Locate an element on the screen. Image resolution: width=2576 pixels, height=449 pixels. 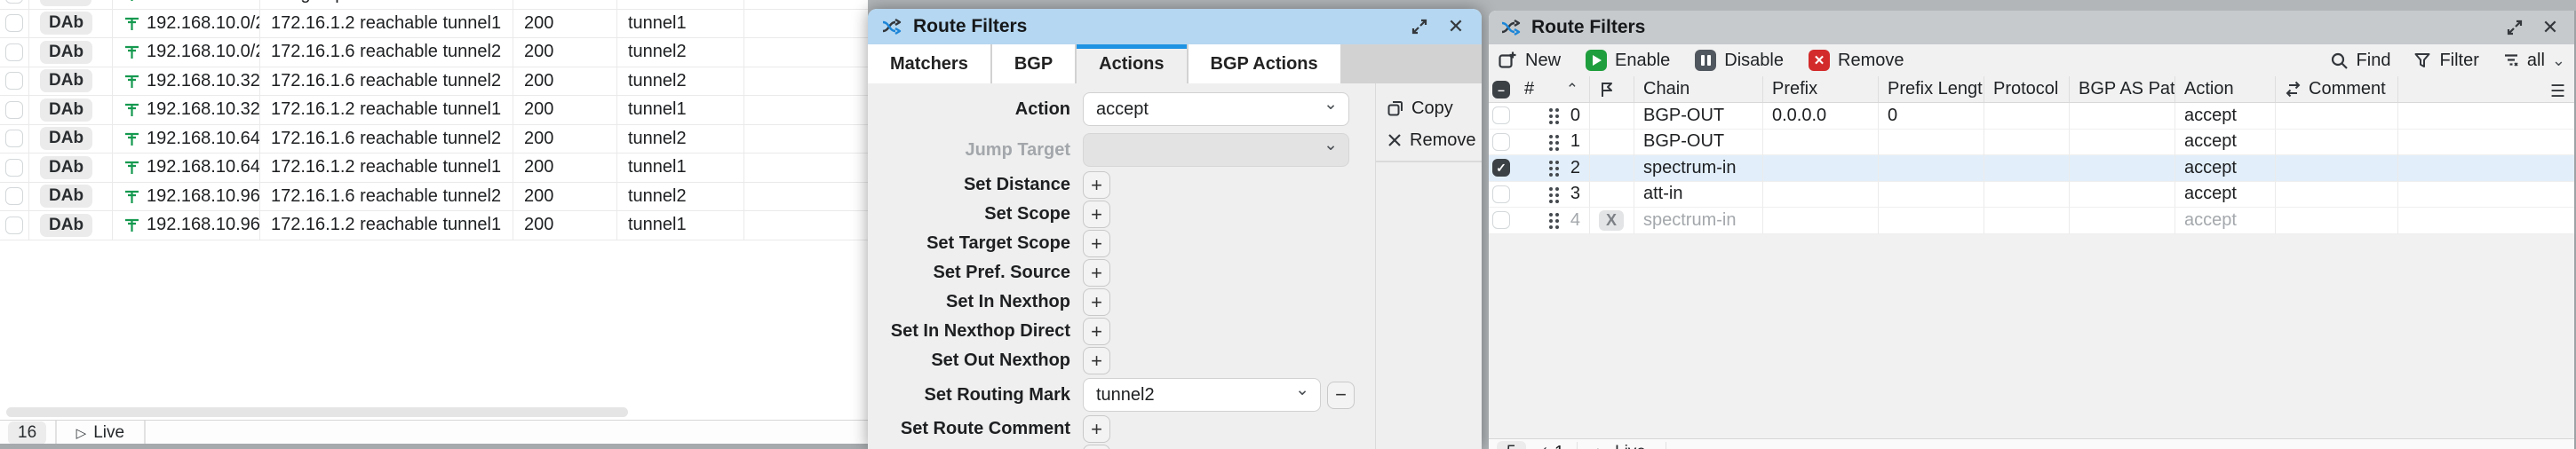
remove-button: Remove is located at coordinates (1429, 140).